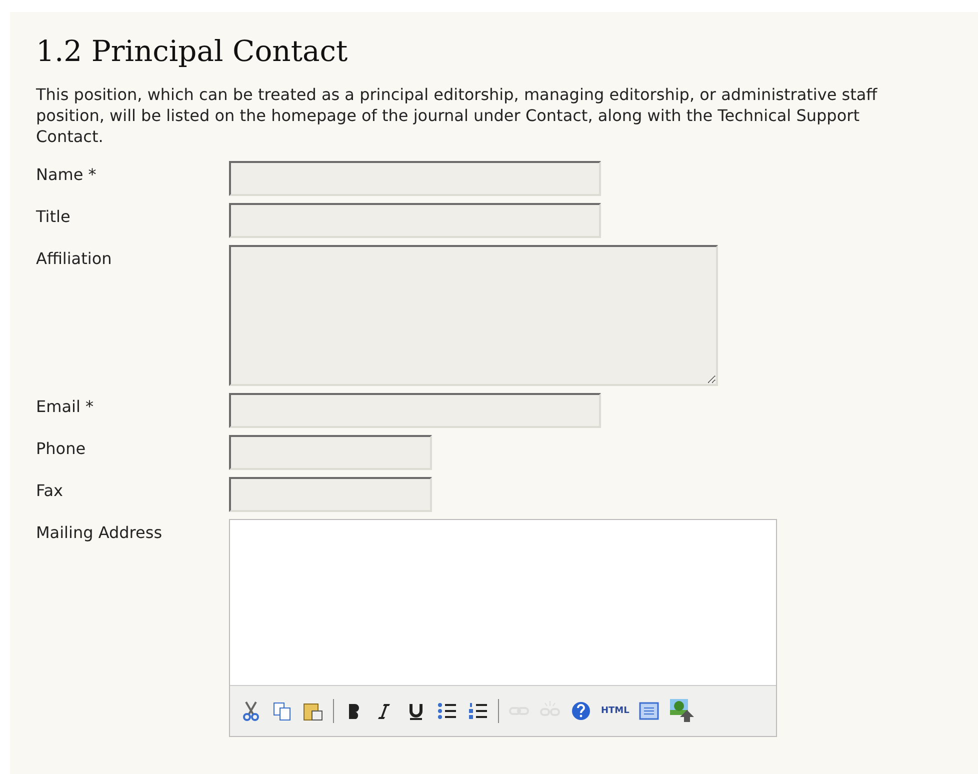  I want to click on field-label: Name *, so click(67, 175).